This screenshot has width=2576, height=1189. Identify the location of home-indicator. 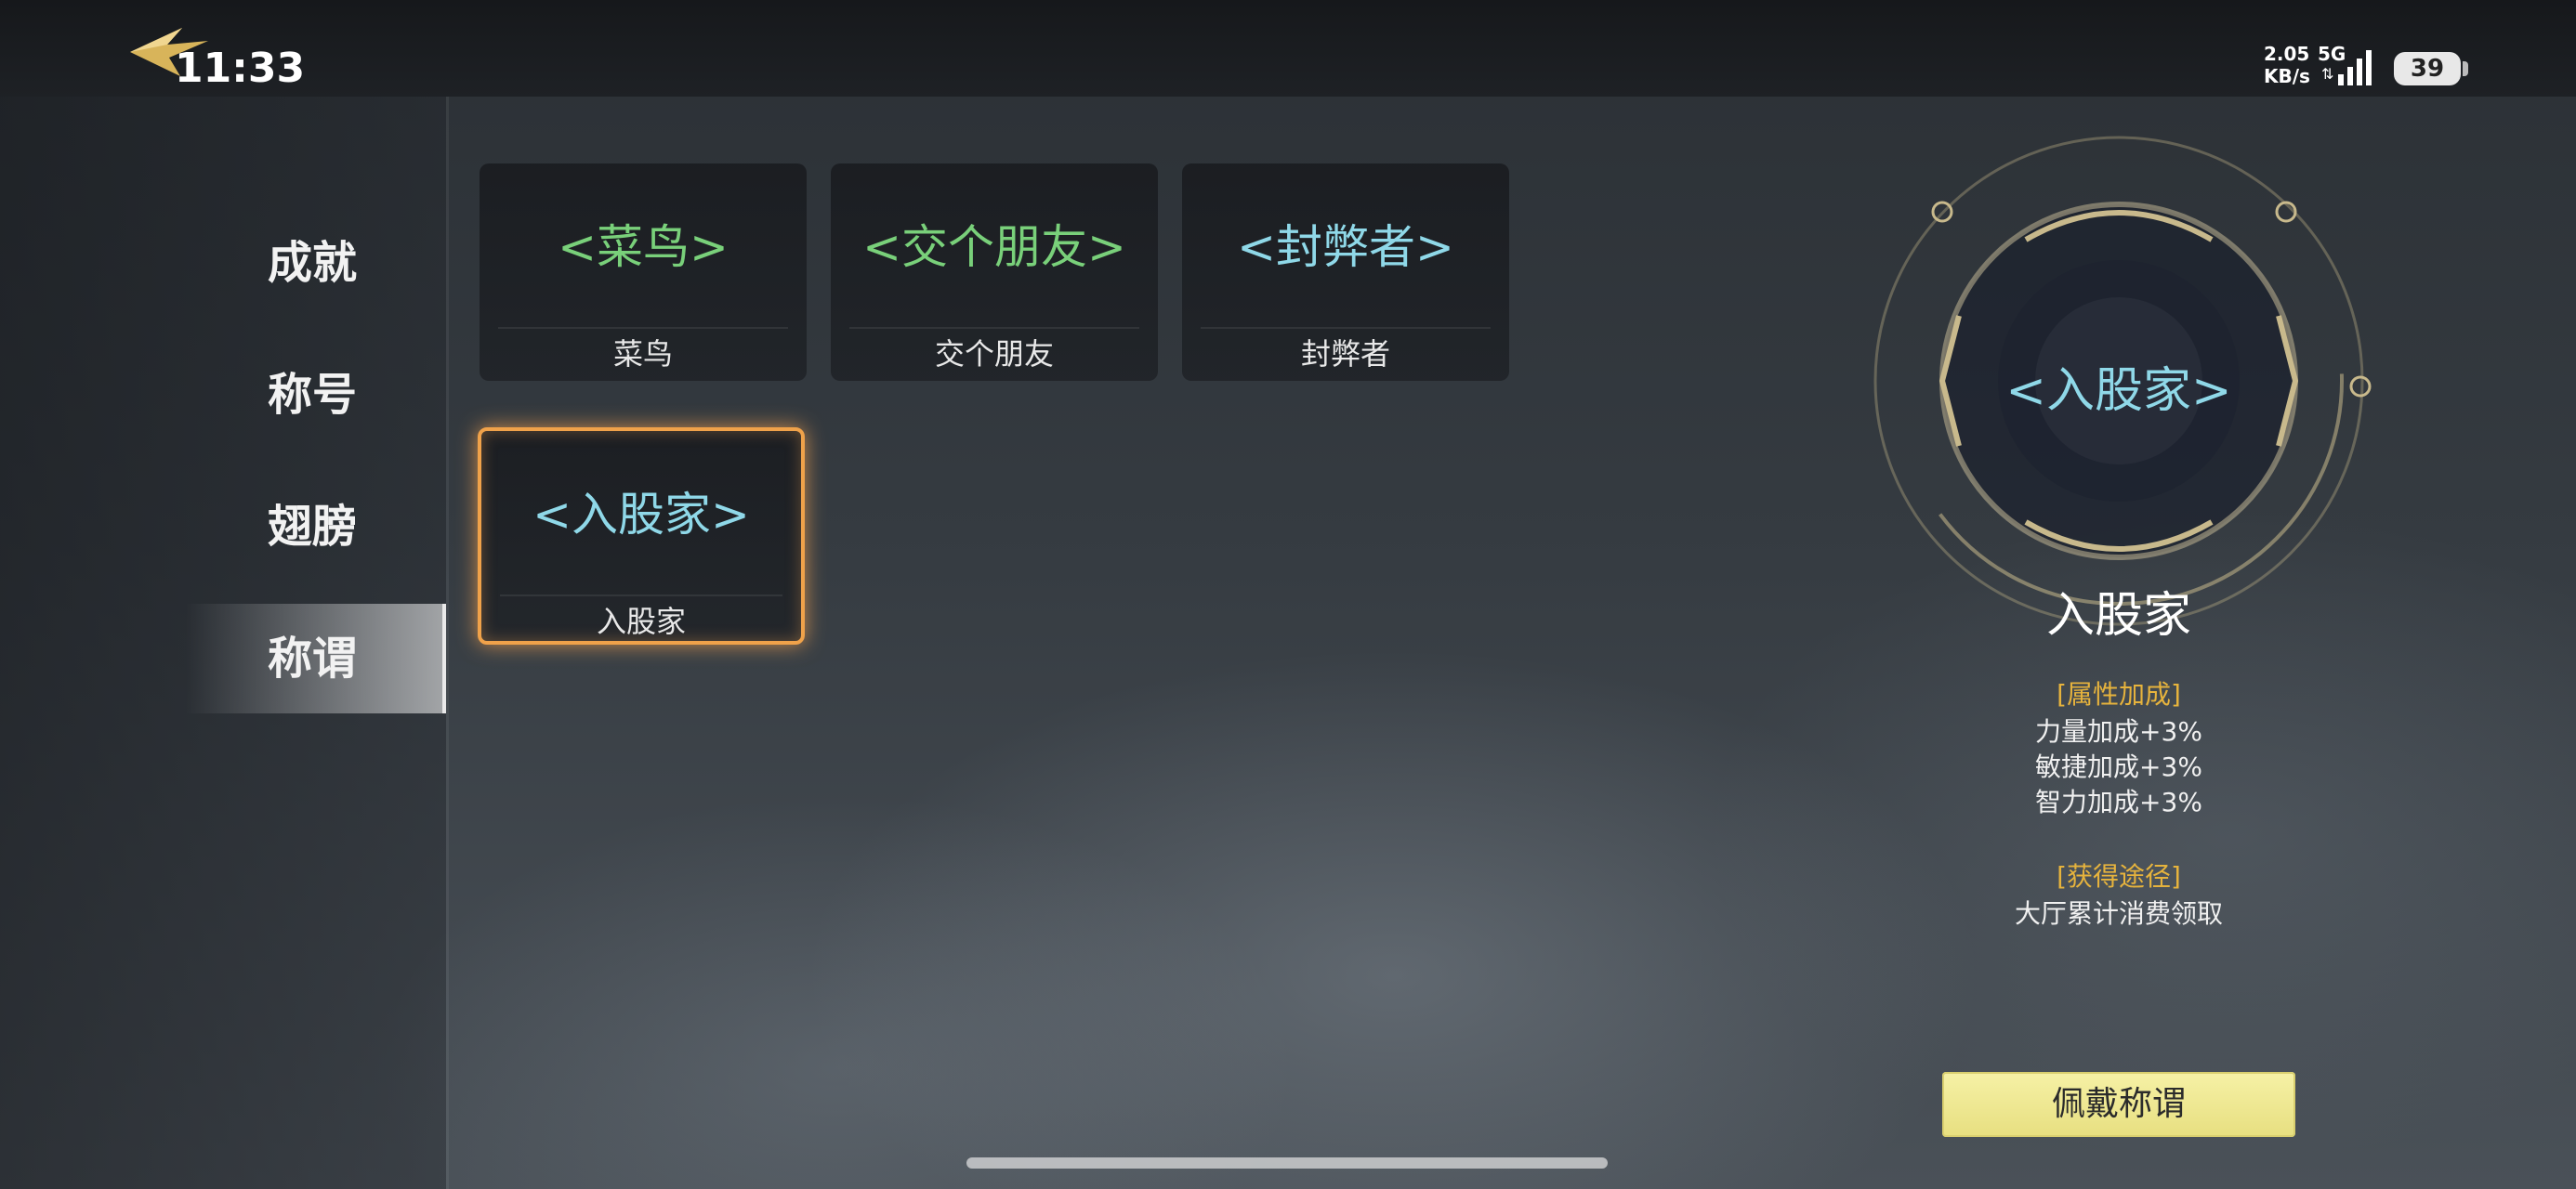
(1287, 1163).